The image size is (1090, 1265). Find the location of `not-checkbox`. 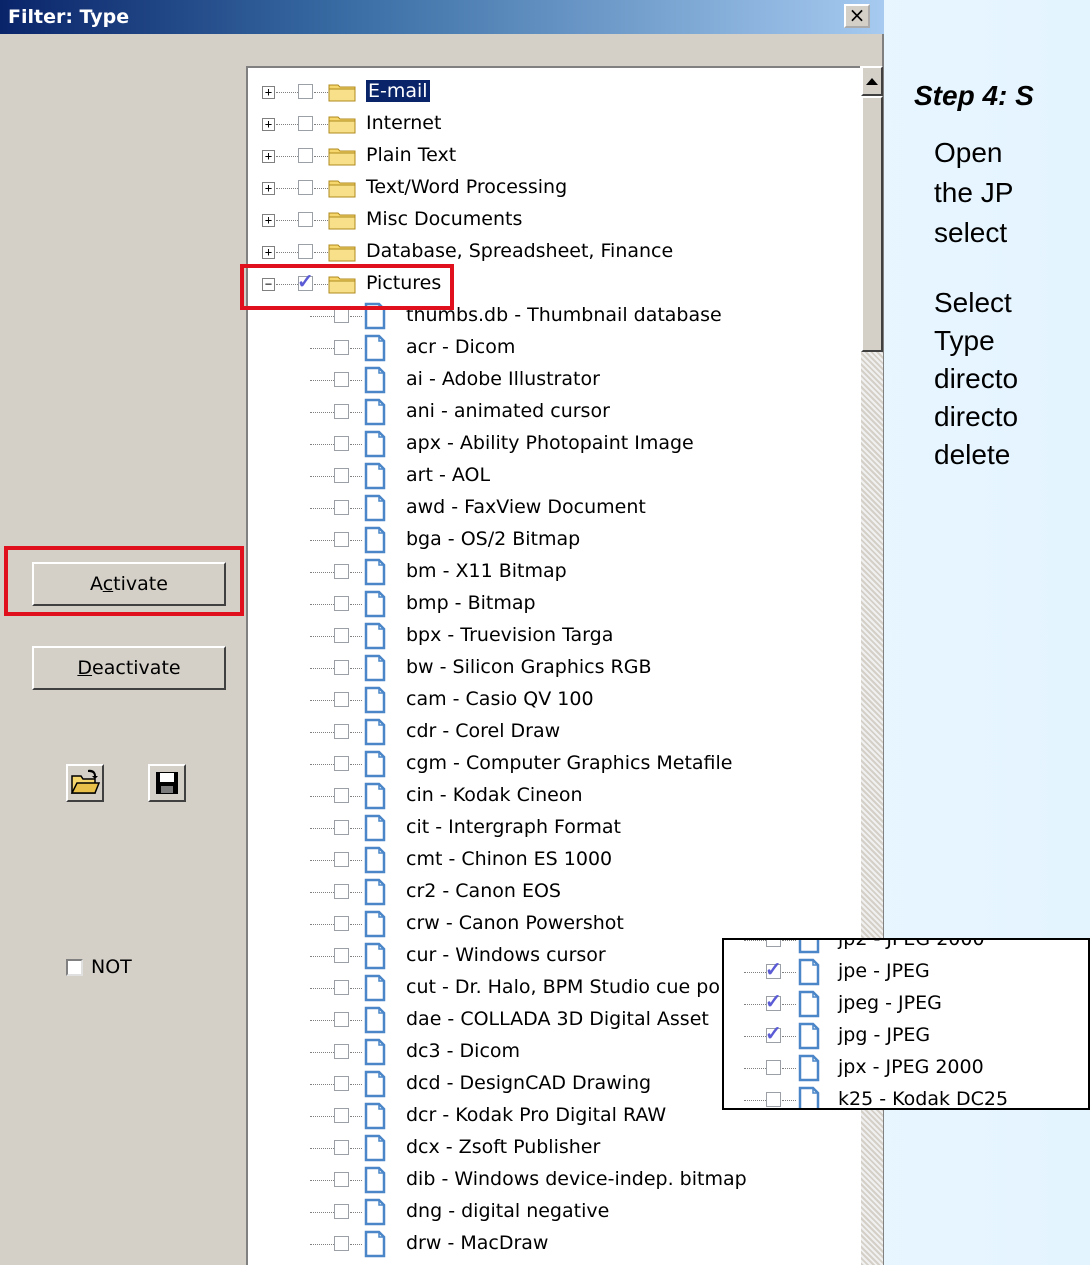

not-checkbox is located at coordinates (74, 967).